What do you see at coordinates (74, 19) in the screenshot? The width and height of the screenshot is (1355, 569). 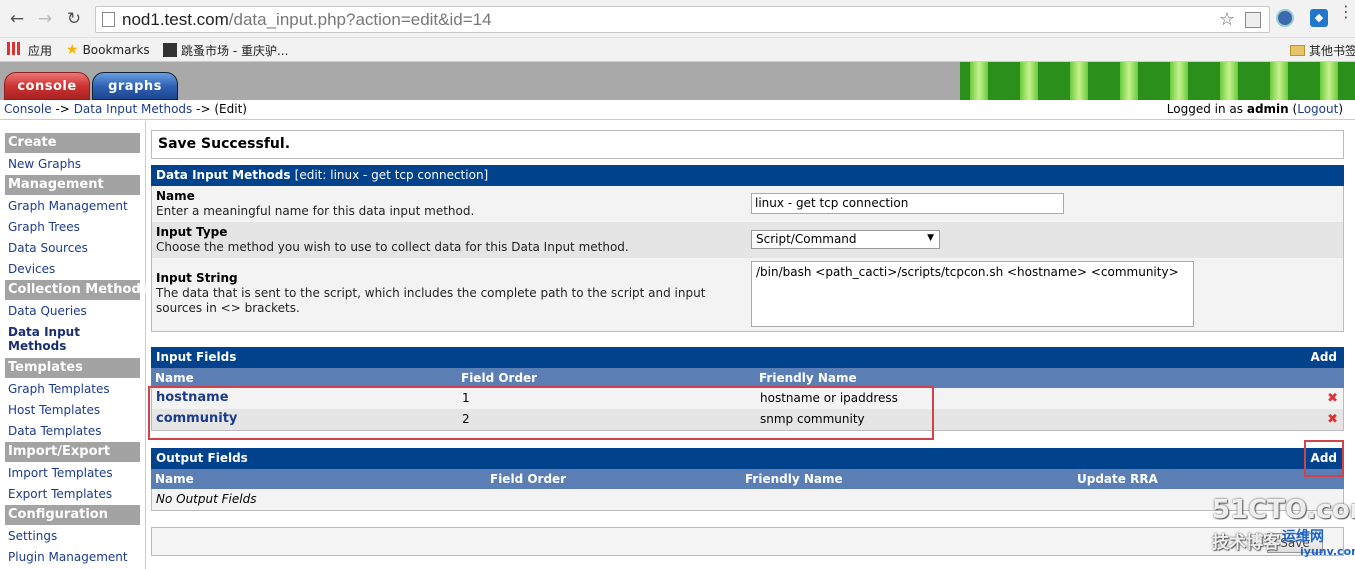 I see `reload-icon: ↻` at bounding box center [74, 19].